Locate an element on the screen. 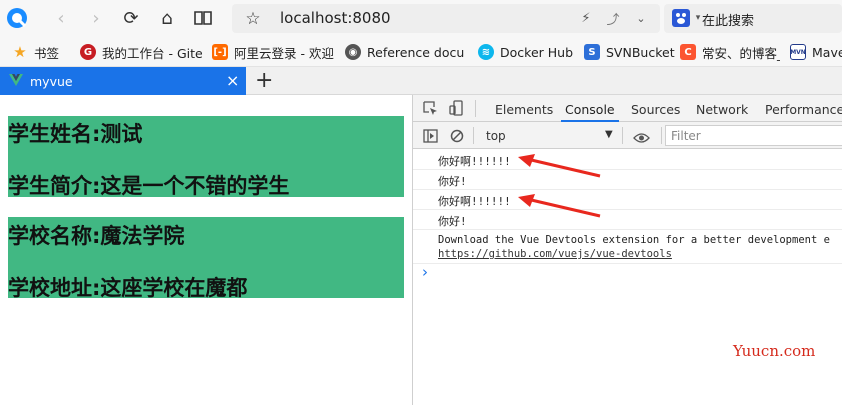  browser-logo-icon is located at coordinates (17, 18).